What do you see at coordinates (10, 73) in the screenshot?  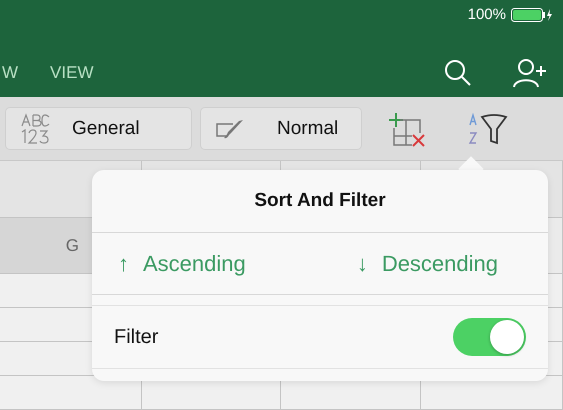 I see `ribbon-tab: W` at bounding box center [10, 73].